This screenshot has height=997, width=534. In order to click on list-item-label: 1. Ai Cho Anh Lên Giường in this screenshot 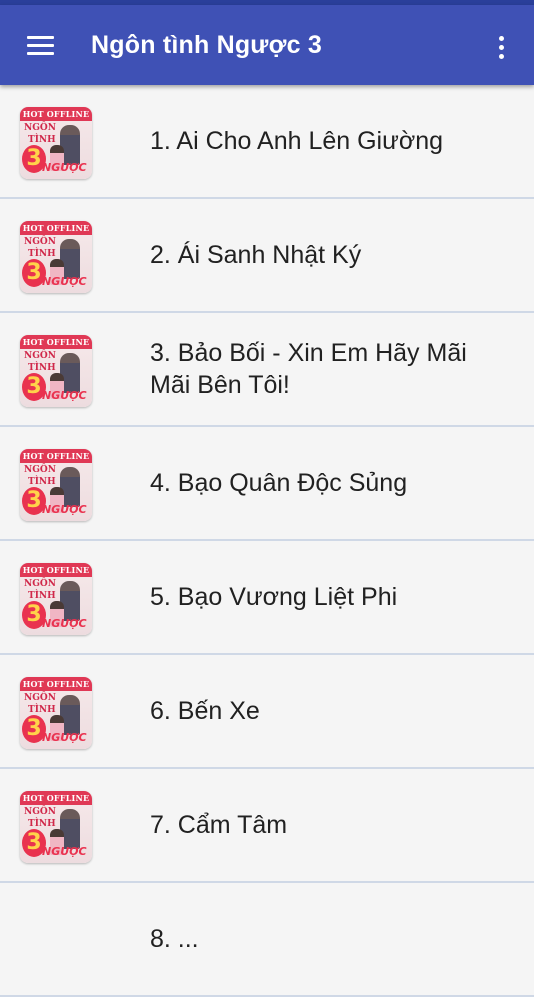, I will do `click(297, 141)`.